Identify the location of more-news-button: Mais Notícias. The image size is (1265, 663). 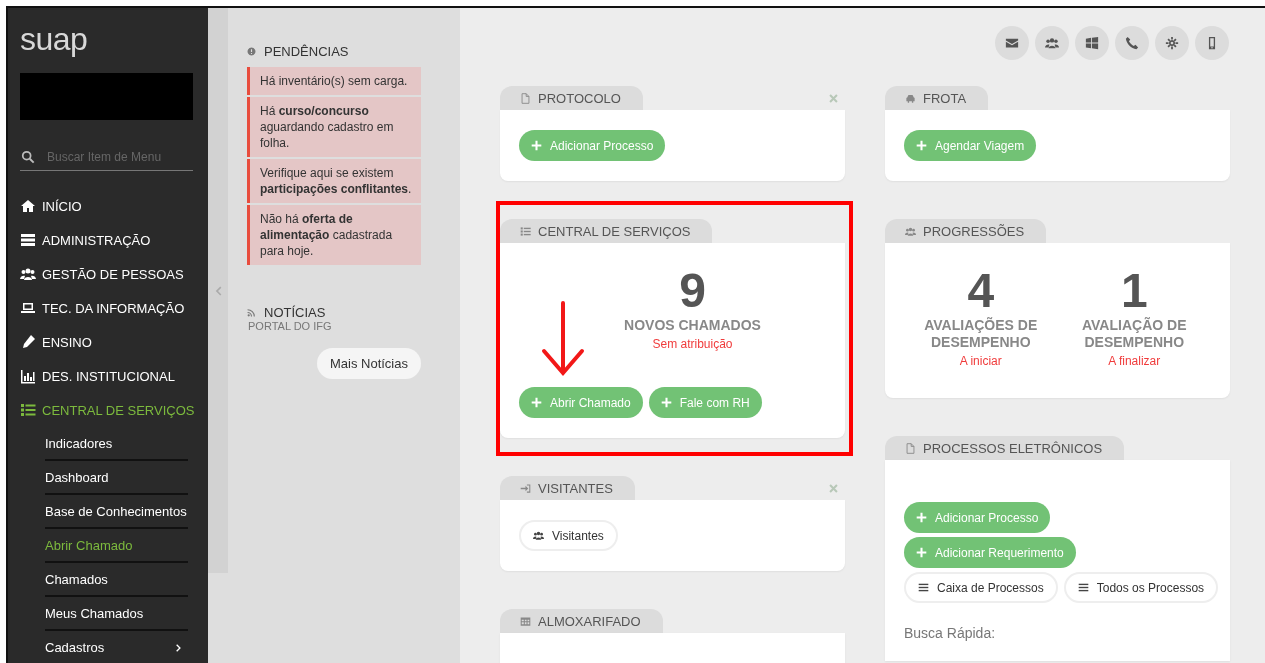
(368, 363).